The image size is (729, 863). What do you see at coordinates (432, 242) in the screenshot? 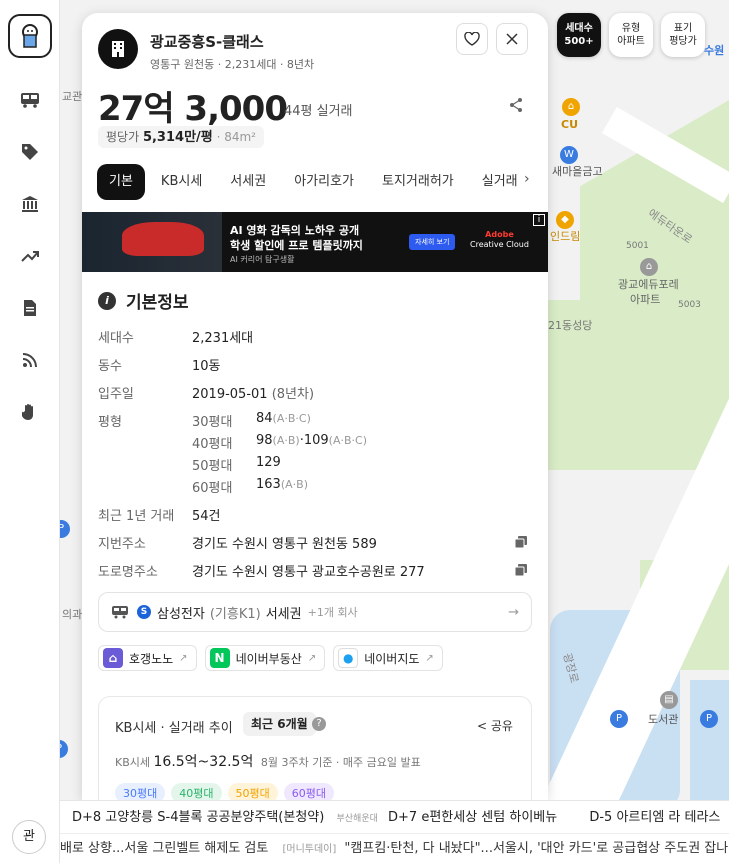
I see `ad-cta-button: 자세히 보기` at bounding box center [432, 242].